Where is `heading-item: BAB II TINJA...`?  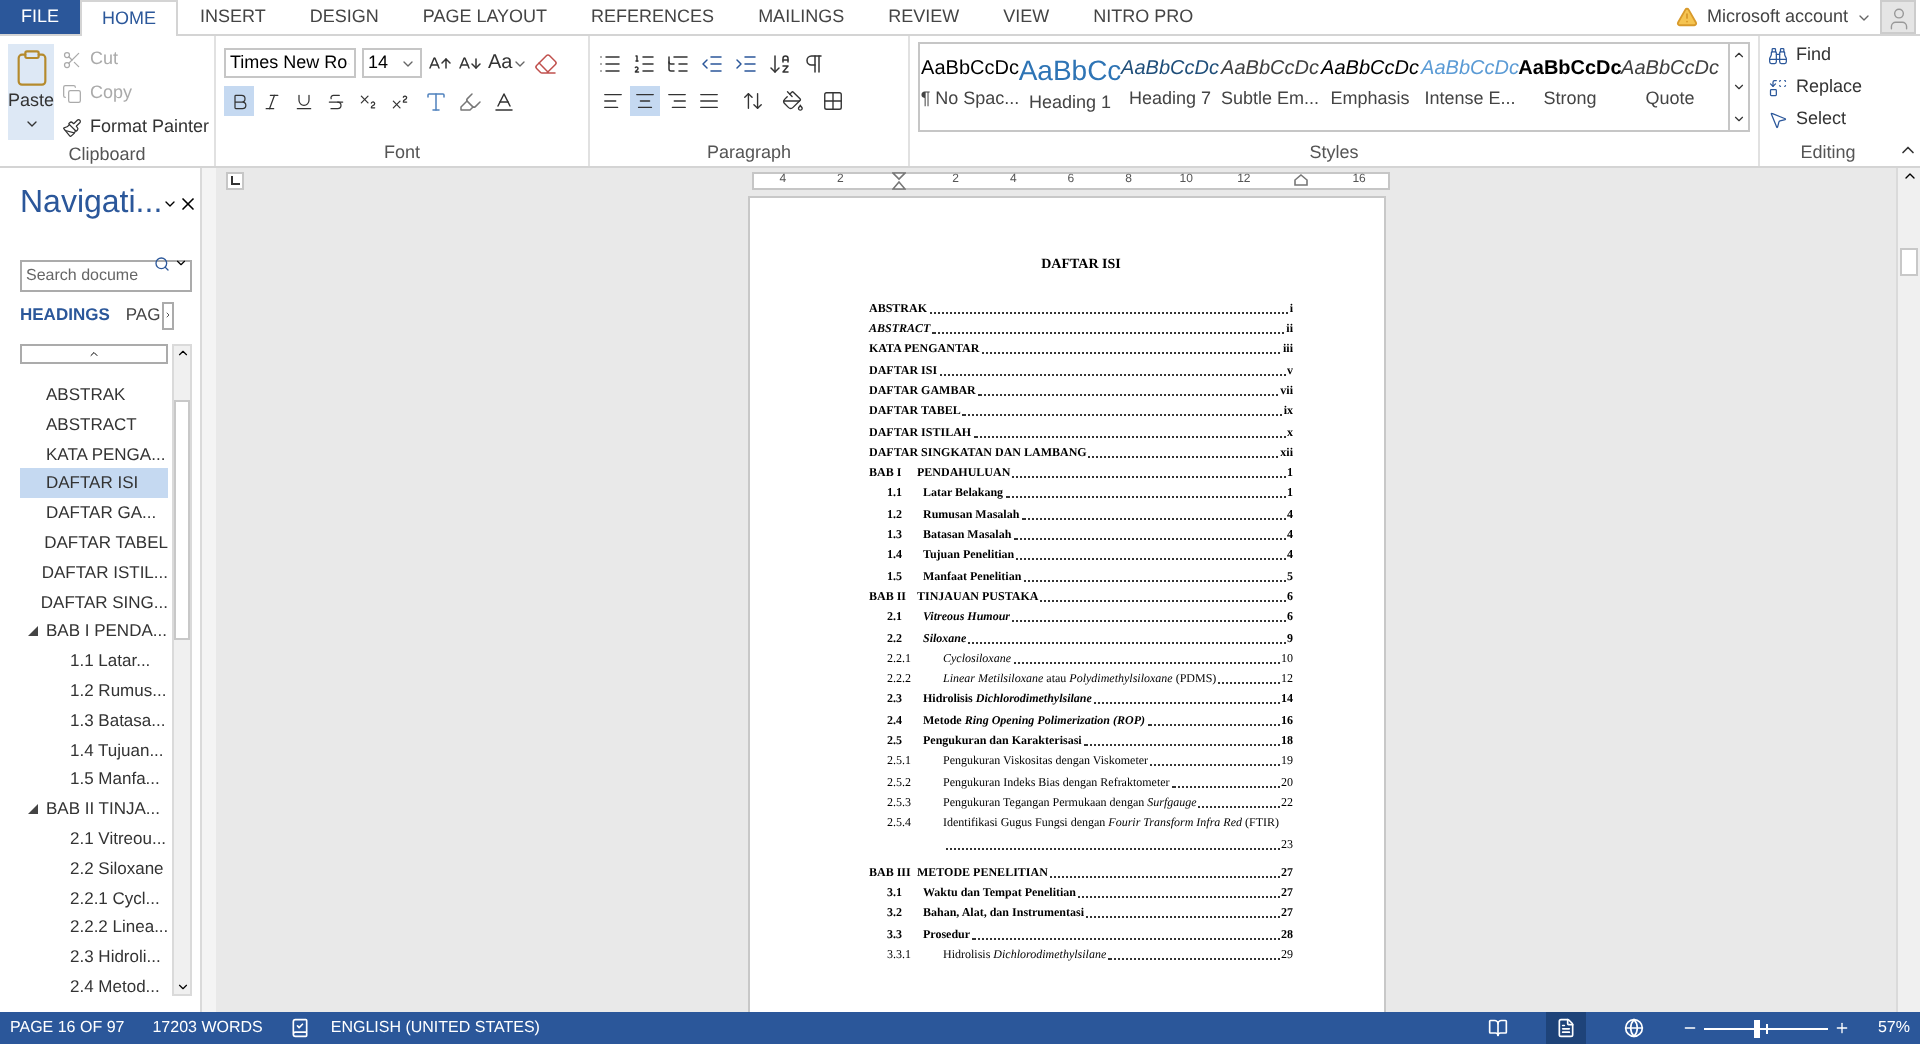 heading-item: BAB II TINJA... is located at coordinates (94, 809).